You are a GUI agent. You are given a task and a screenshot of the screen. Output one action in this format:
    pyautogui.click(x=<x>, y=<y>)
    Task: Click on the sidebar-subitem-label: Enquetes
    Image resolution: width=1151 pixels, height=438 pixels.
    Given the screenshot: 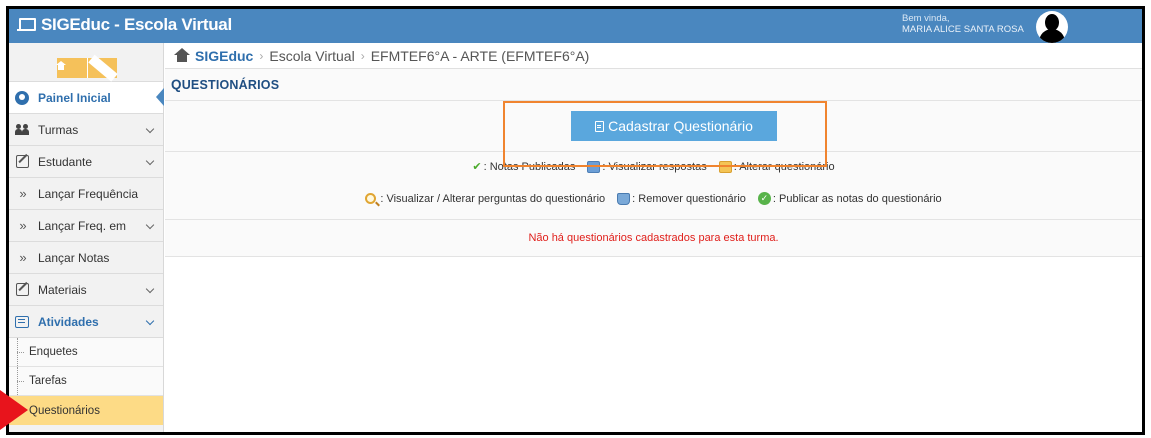 What is the action you would take?
    pyautogui.click(x=53, y=352)
    